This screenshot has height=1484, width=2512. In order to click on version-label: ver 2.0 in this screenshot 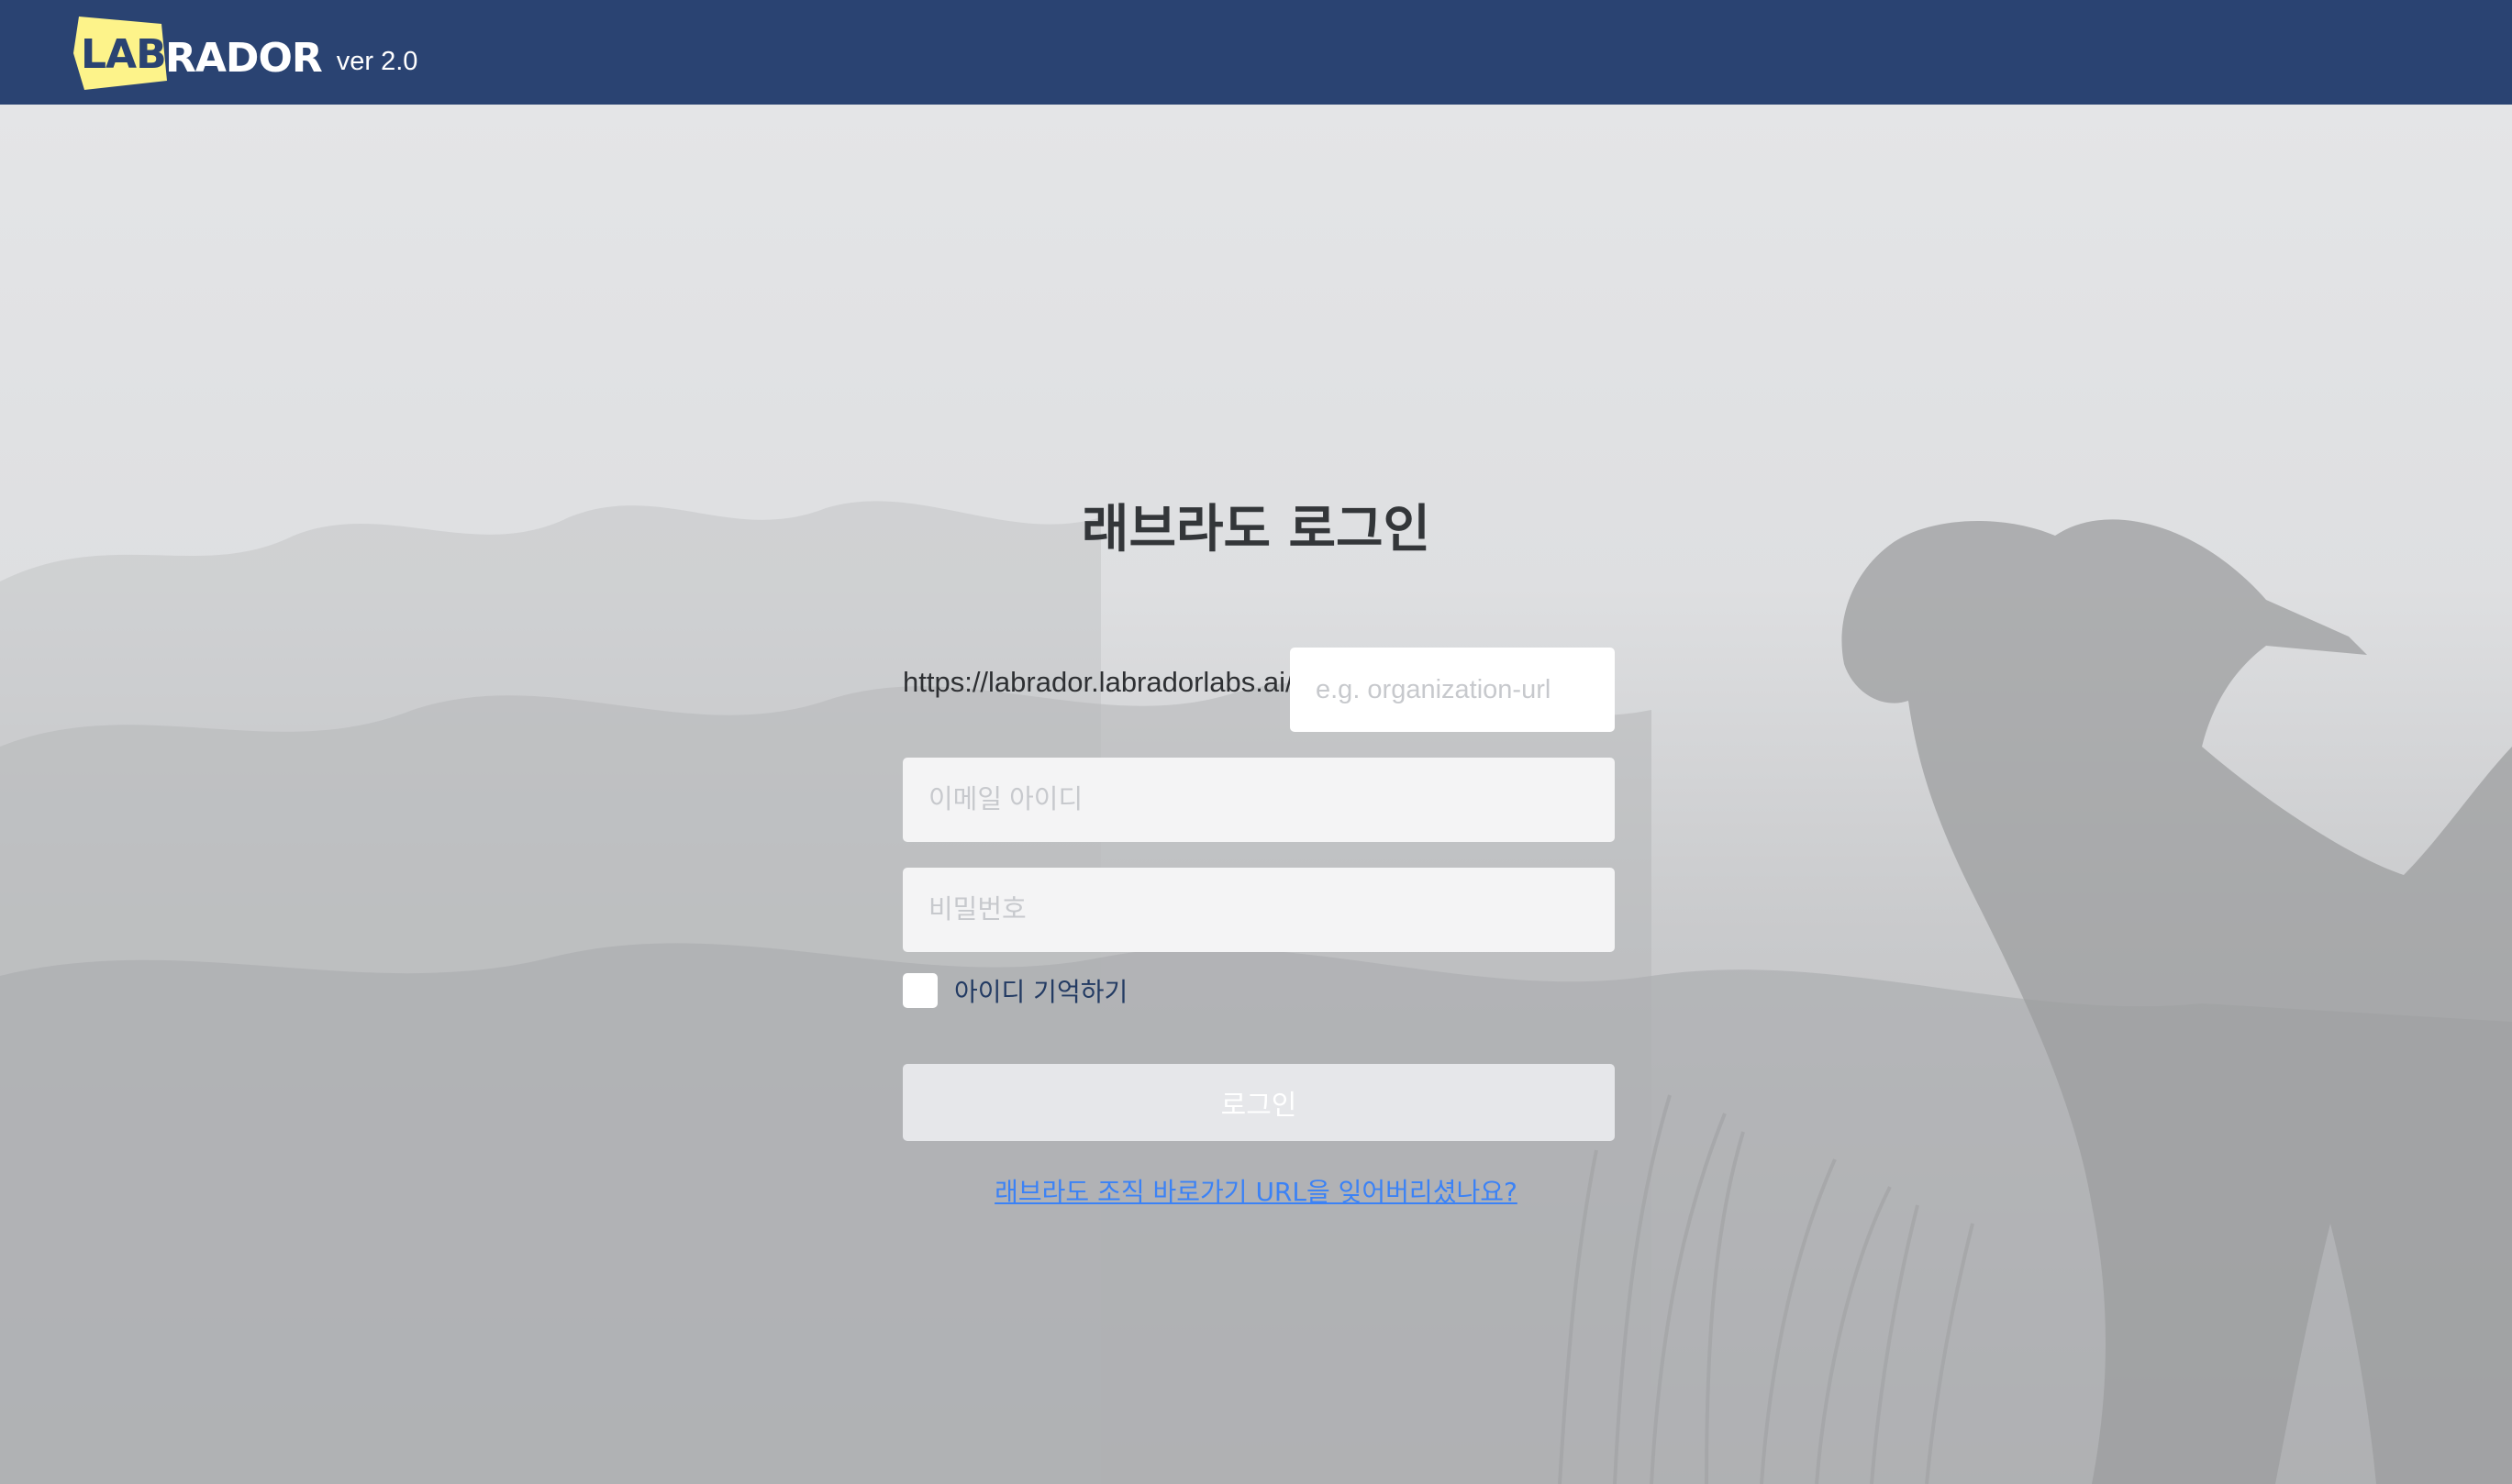, I will do `click(377, 61)`.